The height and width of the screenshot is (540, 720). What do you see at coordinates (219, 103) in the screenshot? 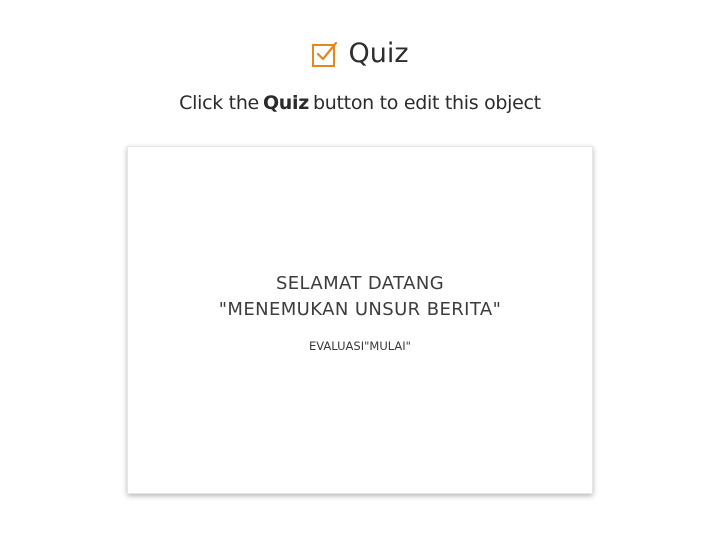
I see `instruction-prefix: Click the` at bounding box center [219, 103].